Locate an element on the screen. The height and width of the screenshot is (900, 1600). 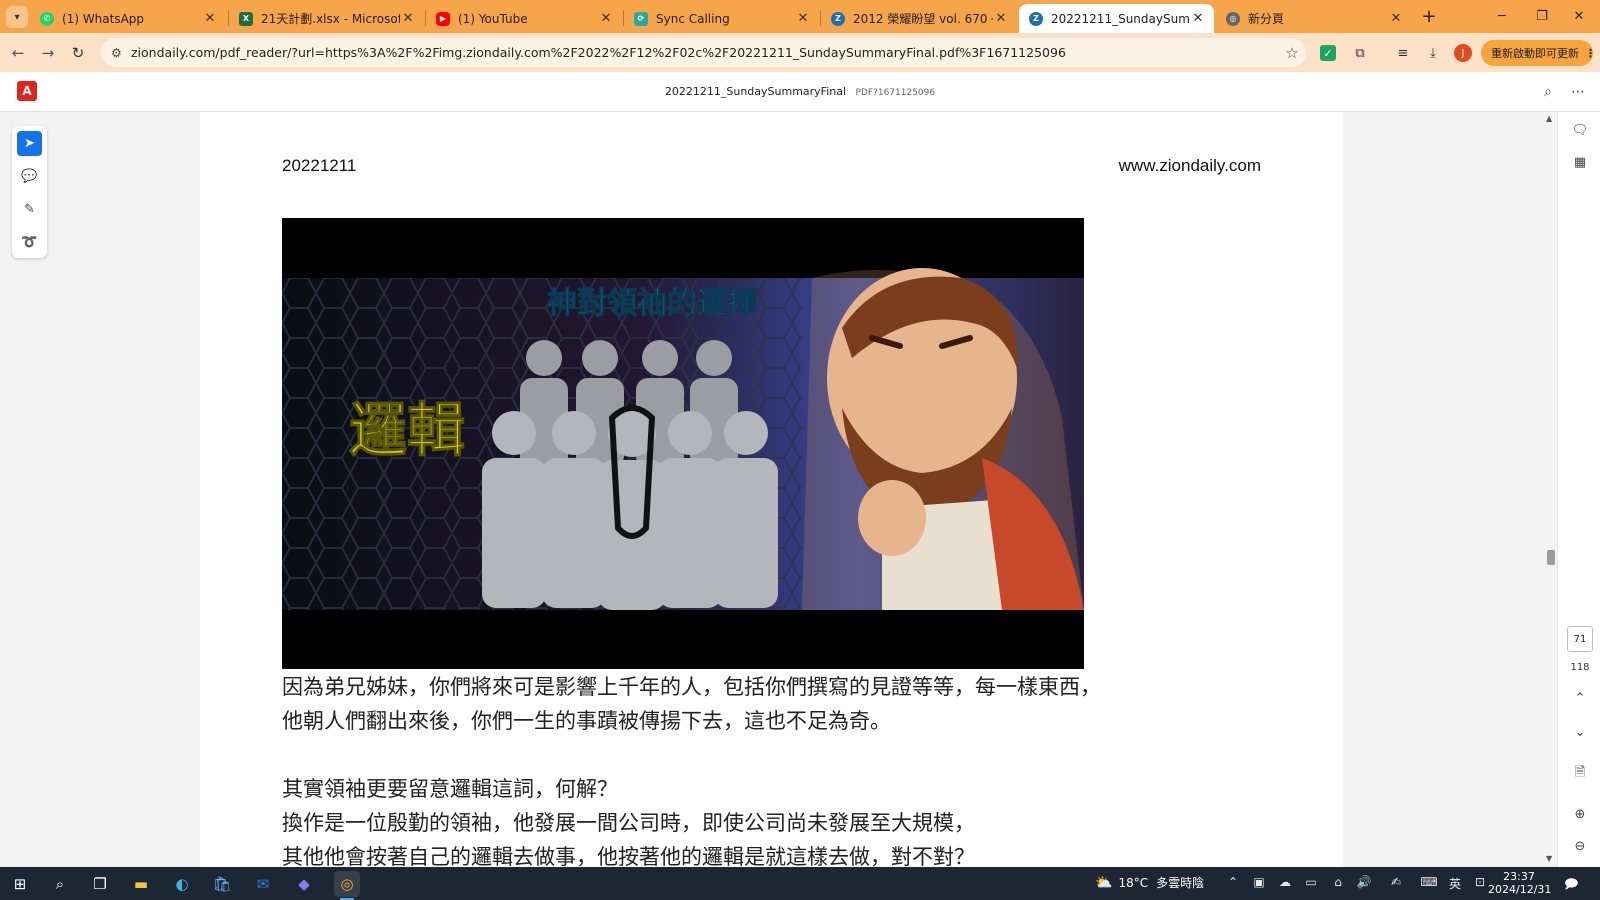
copilot-button: ◆ is located at coordinates (304, 884).